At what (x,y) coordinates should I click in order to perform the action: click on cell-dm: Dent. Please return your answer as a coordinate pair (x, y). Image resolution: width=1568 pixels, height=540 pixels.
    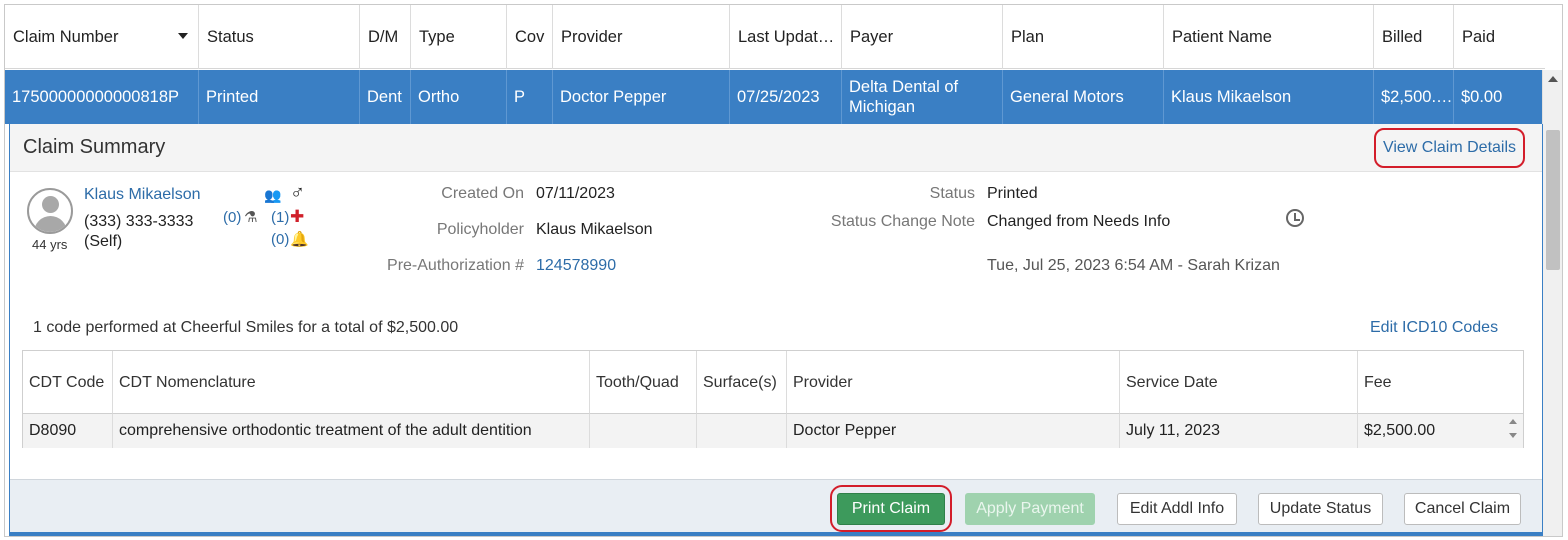
    Looking at the image, I should click on (385, 97).